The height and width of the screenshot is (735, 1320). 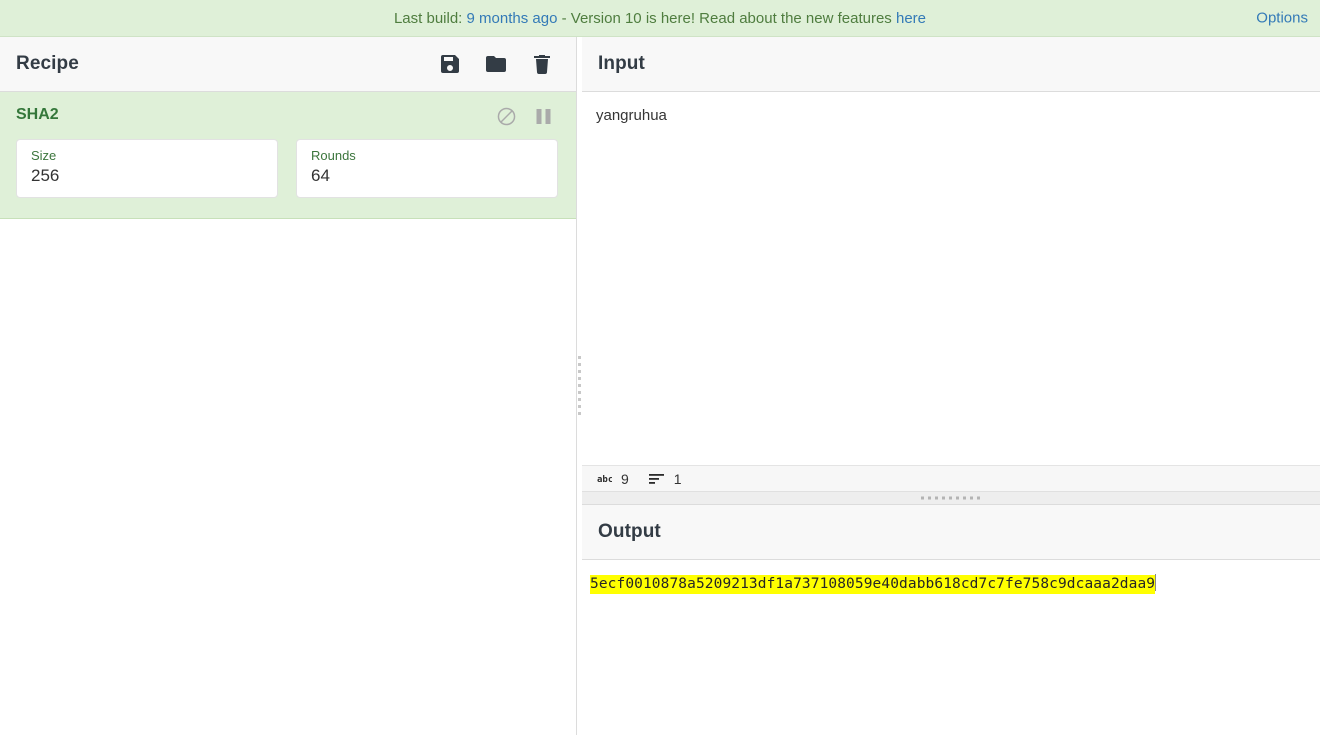 What do you see at coordinates (579, 386) in the screenshot?
I see `splitter-grip-vertical` at bounding box center [579, 386].